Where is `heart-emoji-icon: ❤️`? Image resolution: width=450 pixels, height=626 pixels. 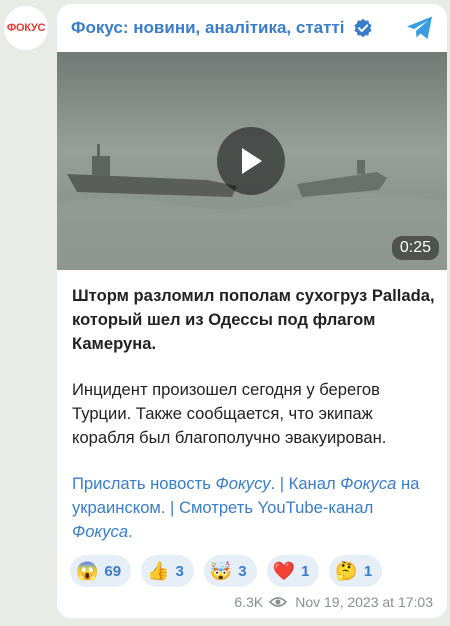 heart-emoji-icon: ❤️ is located at coordinates (284, 570).